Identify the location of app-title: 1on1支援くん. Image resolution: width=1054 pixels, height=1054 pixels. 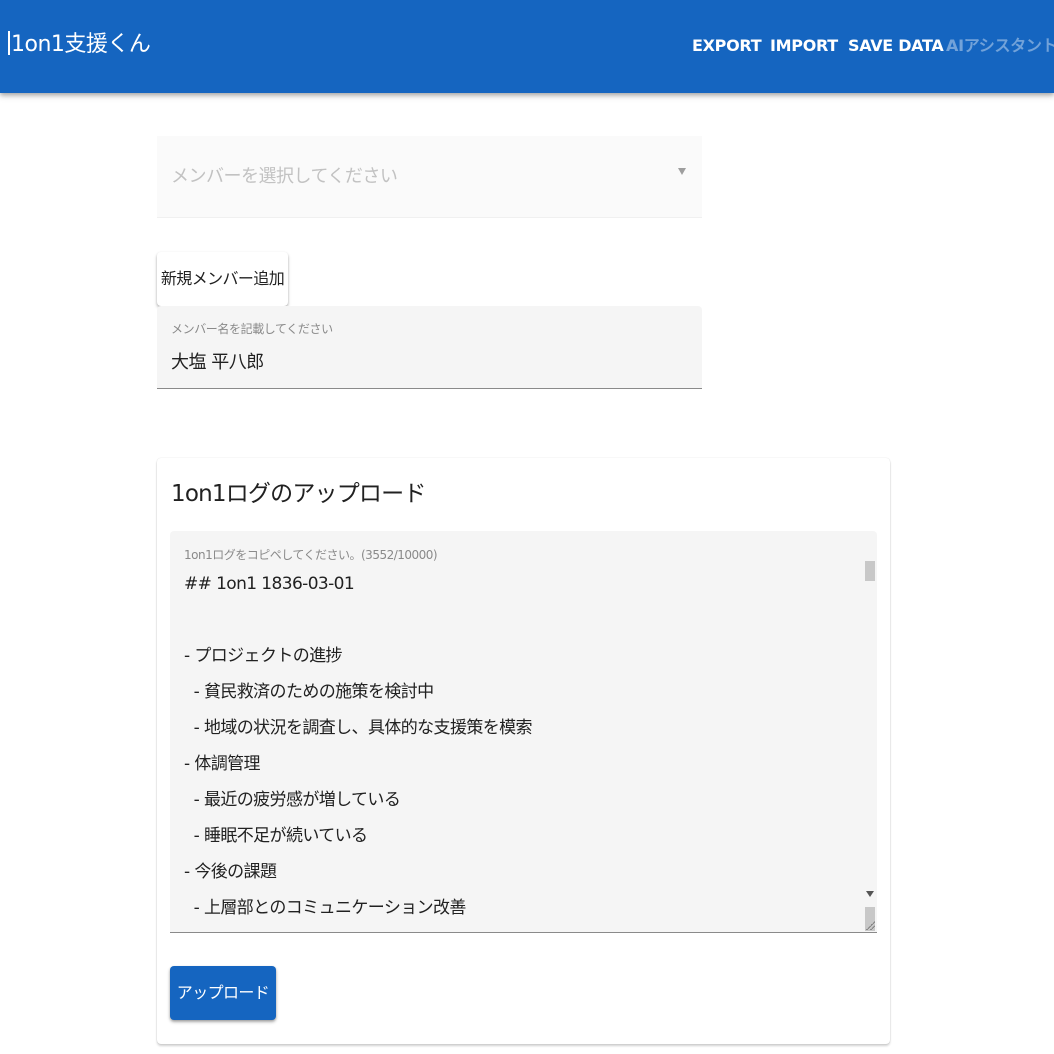
(81, 44).